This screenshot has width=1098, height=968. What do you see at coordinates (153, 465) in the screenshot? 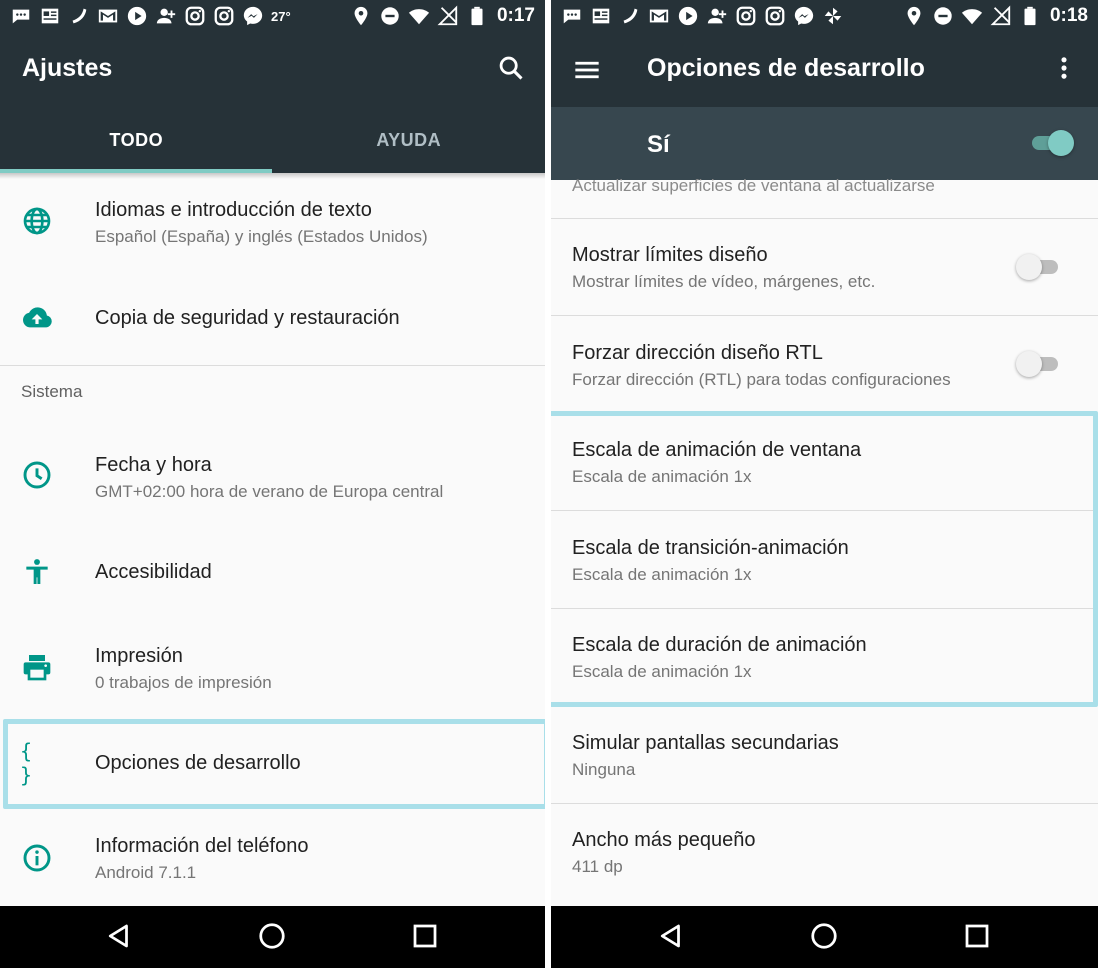
I see `settings-item-title: Fecha y hora` at bounding box center [153, 465].